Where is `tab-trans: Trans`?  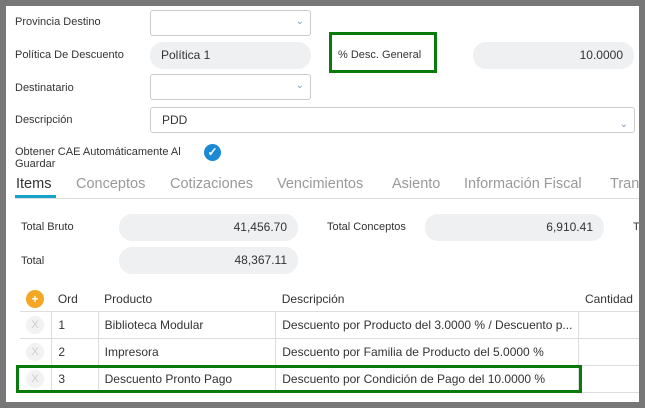
tab-trans: Trans is located at coordinates (624, 184).